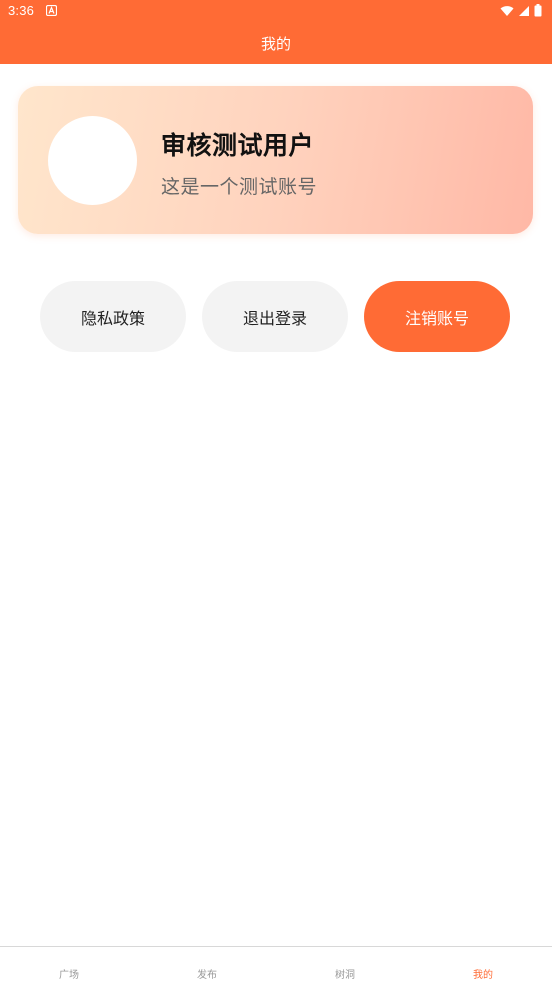 This screenshot has width=552, height=986. What do you see at coordinates (345, 966) in the screenshot?
I see `nav-item-tree-hole: 树洞` at bounding box center [345, 966].